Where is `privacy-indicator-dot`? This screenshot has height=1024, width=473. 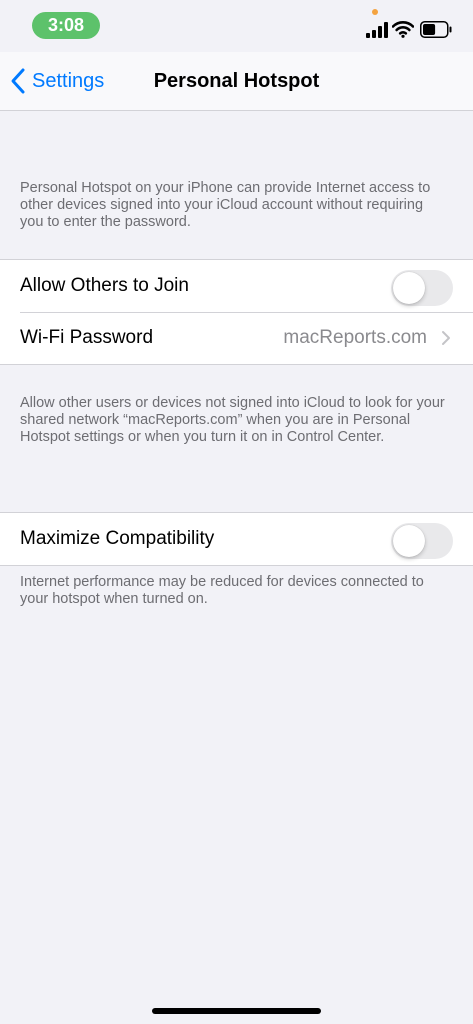 privacy-indicator-dot is located at coordinates (375, 12).